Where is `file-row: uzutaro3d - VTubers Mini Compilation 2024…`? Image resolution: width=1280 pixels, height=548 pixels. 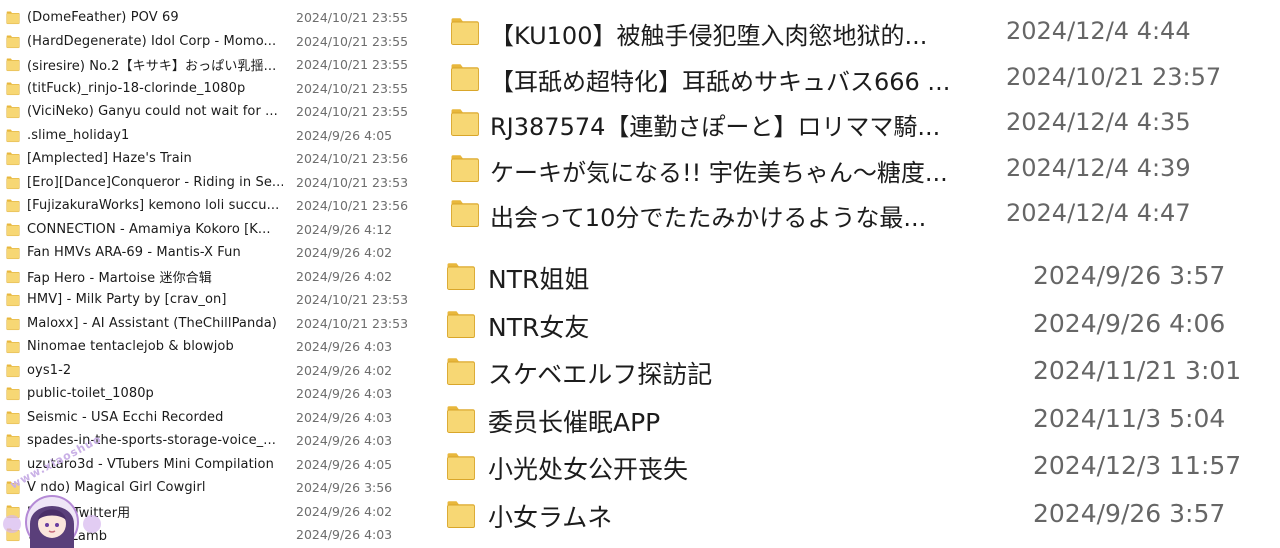 file-row: uzutaro3d - VTubers Mini Compilation 2024… is located at coordinates (210, 465).